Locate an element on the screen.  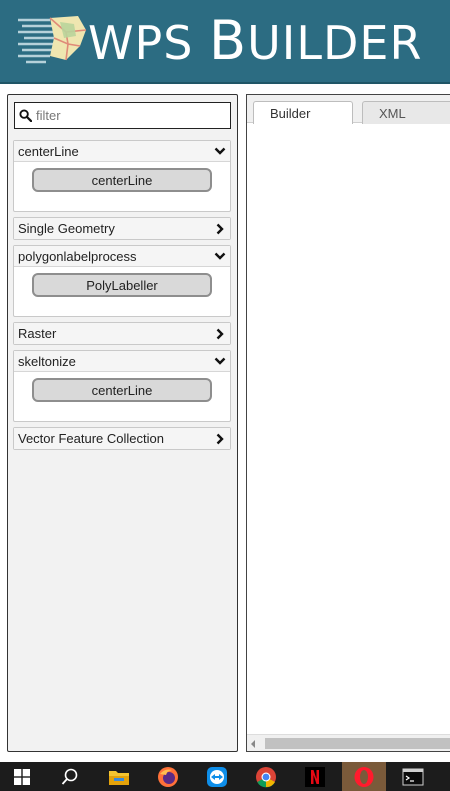
group-header: polygonlabelprocess is located at coordinates (122, 256).